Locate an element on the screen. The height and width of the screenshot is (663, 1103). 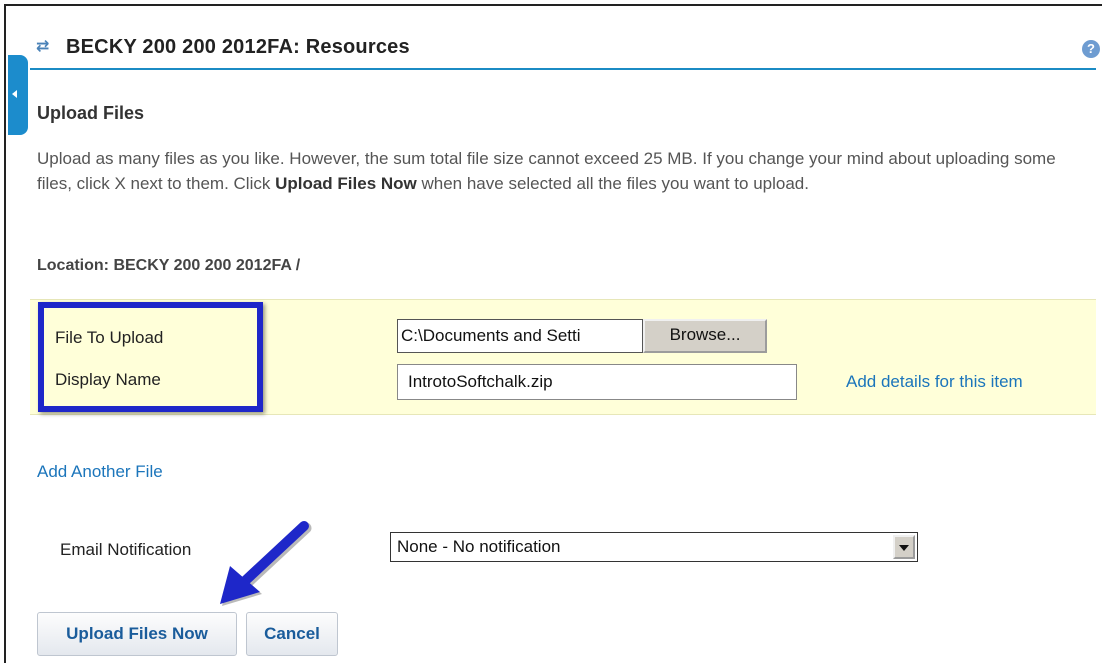
annotation-arrow is located at coordinates (266, 563).